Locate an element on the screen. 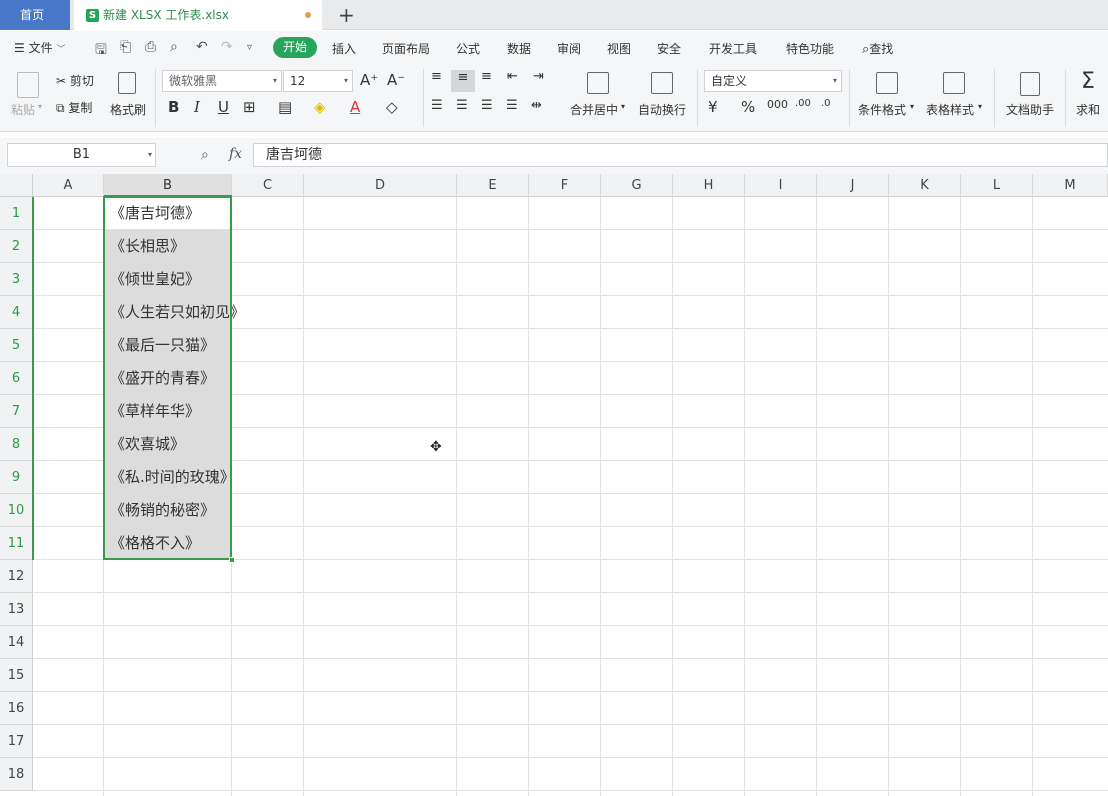  column-header-i: I is located at coordinates (781, 185).